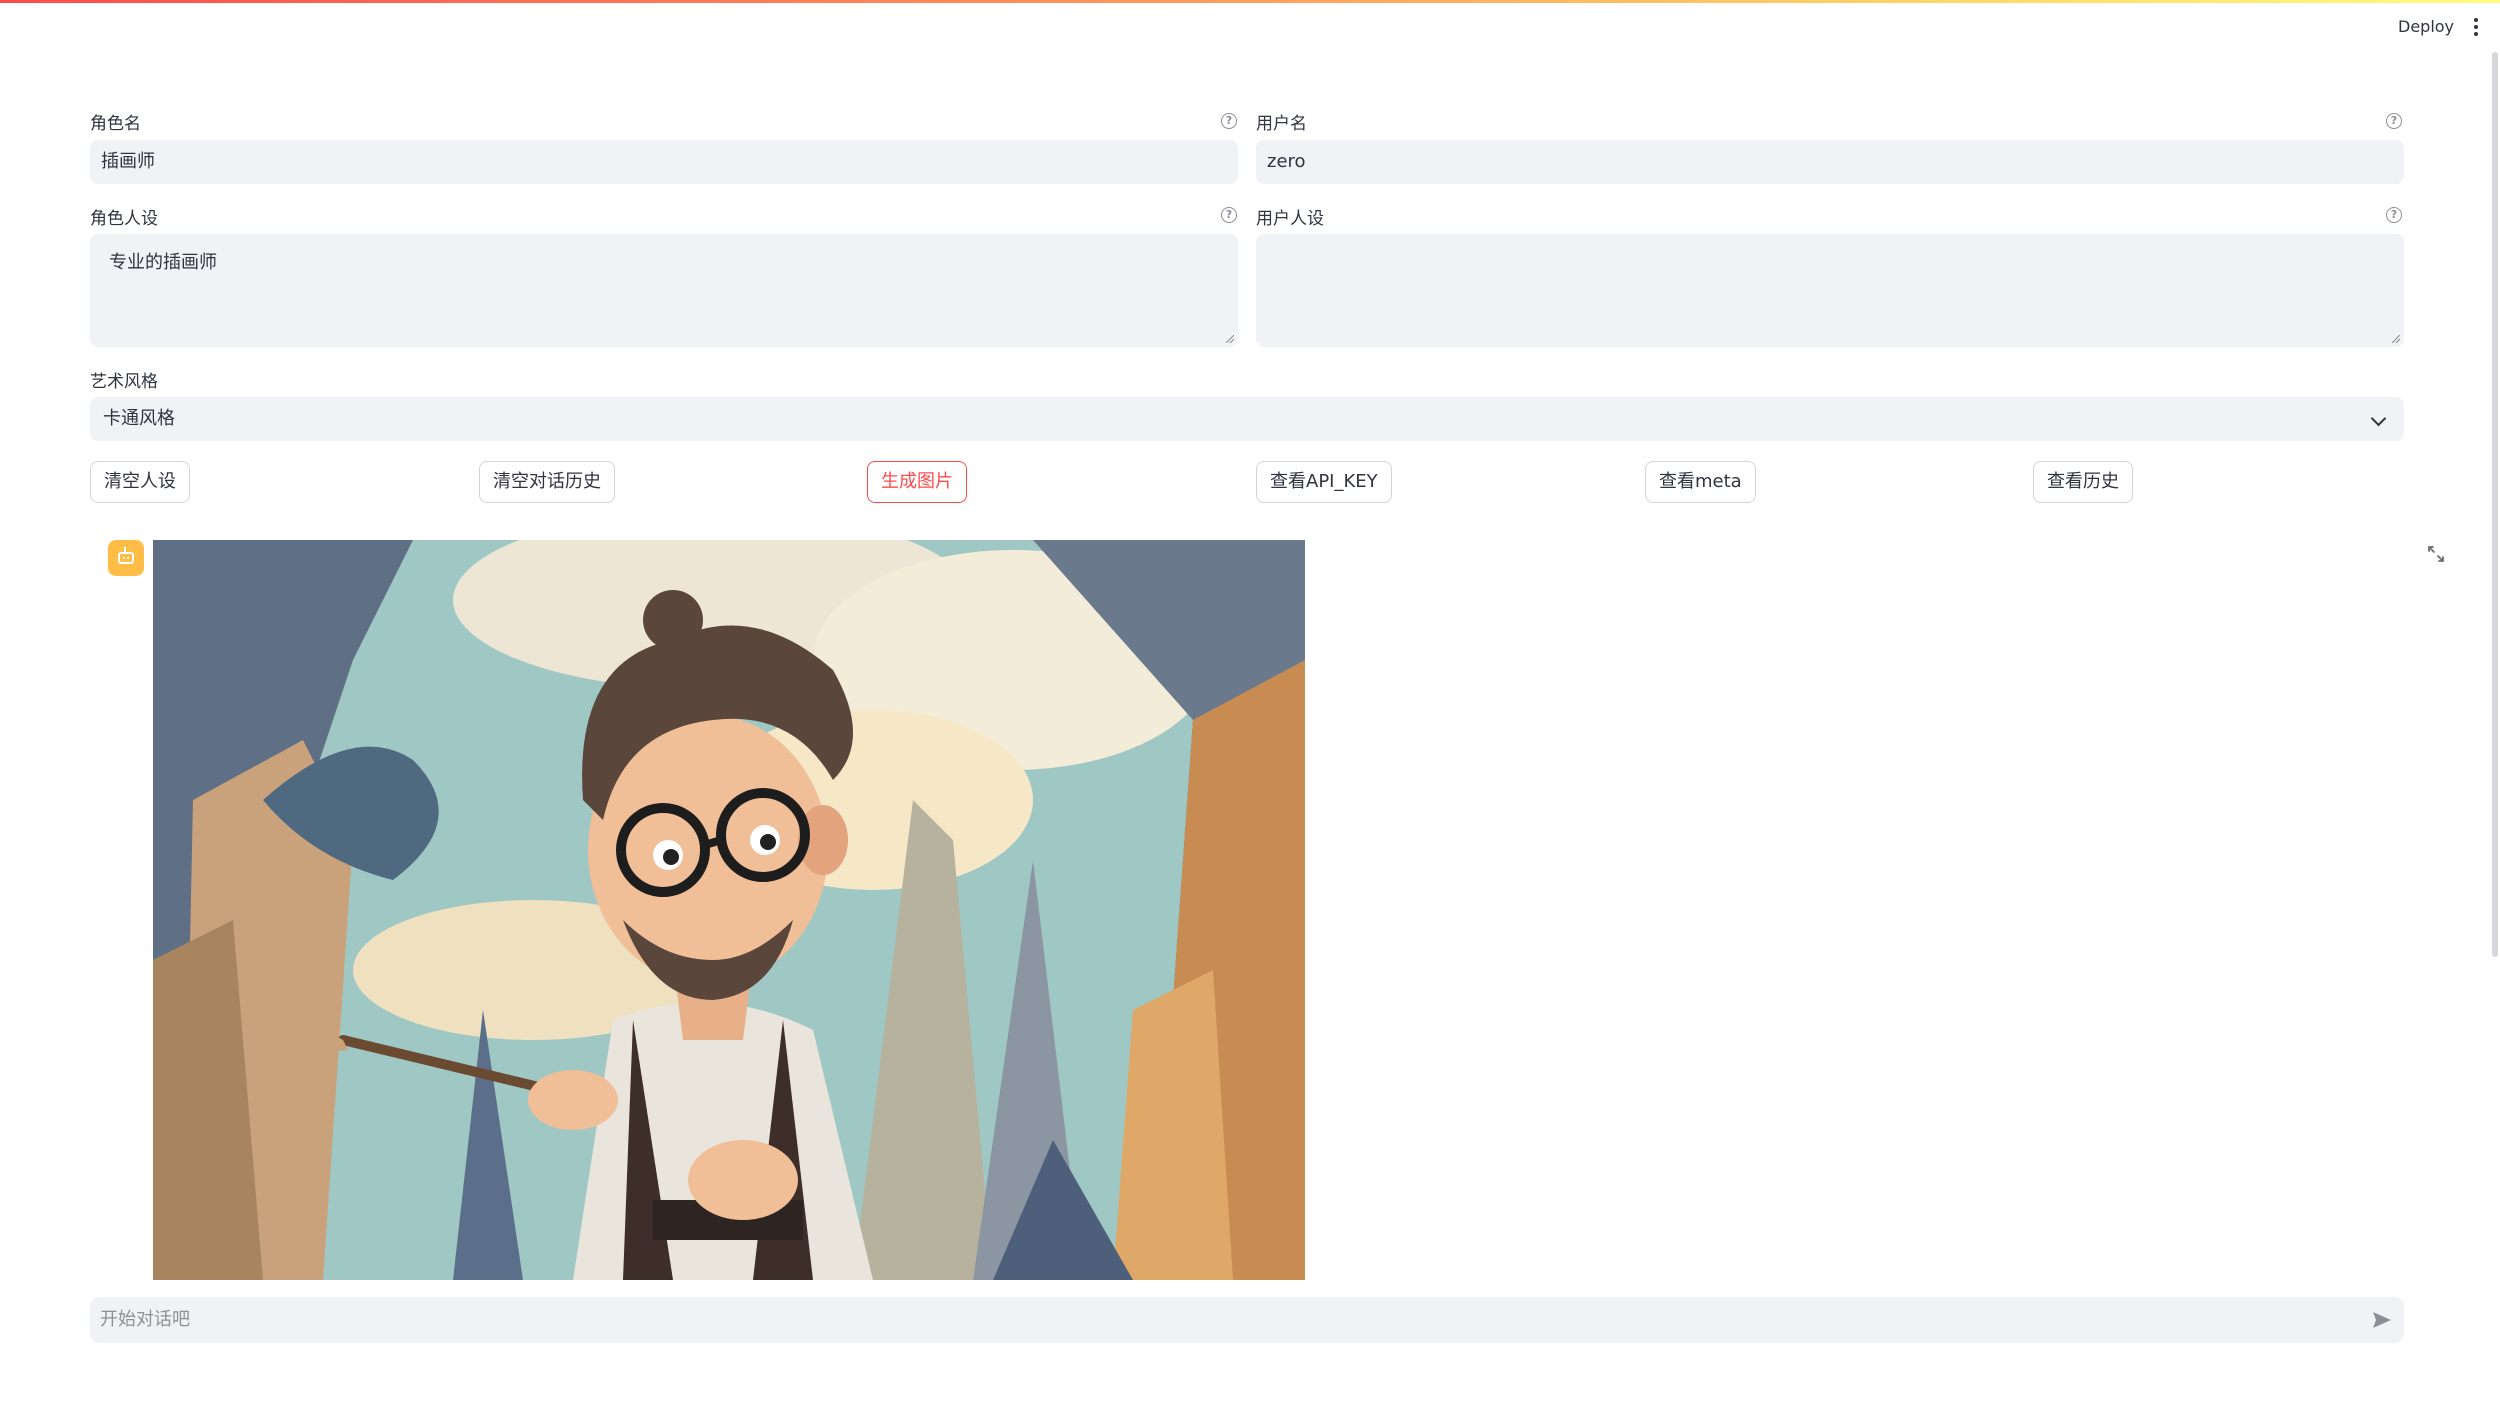  I want to click on art-style-selected: 卡通风格, so click(139, 418).